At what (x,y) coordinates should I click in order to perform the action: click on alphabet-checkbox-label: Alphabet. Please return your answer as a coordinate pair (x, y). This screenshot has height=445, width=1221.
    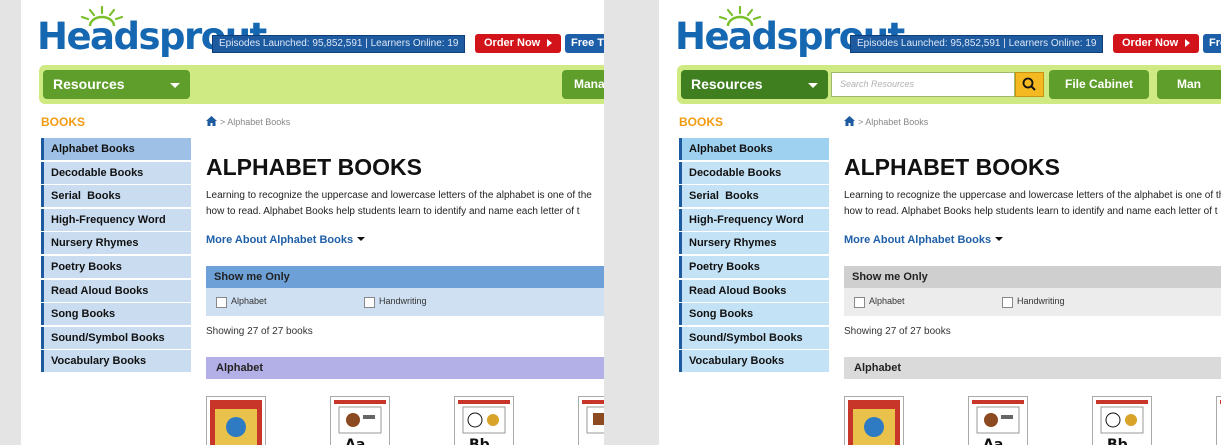
    Looking at the image, I should click on (249, 301).